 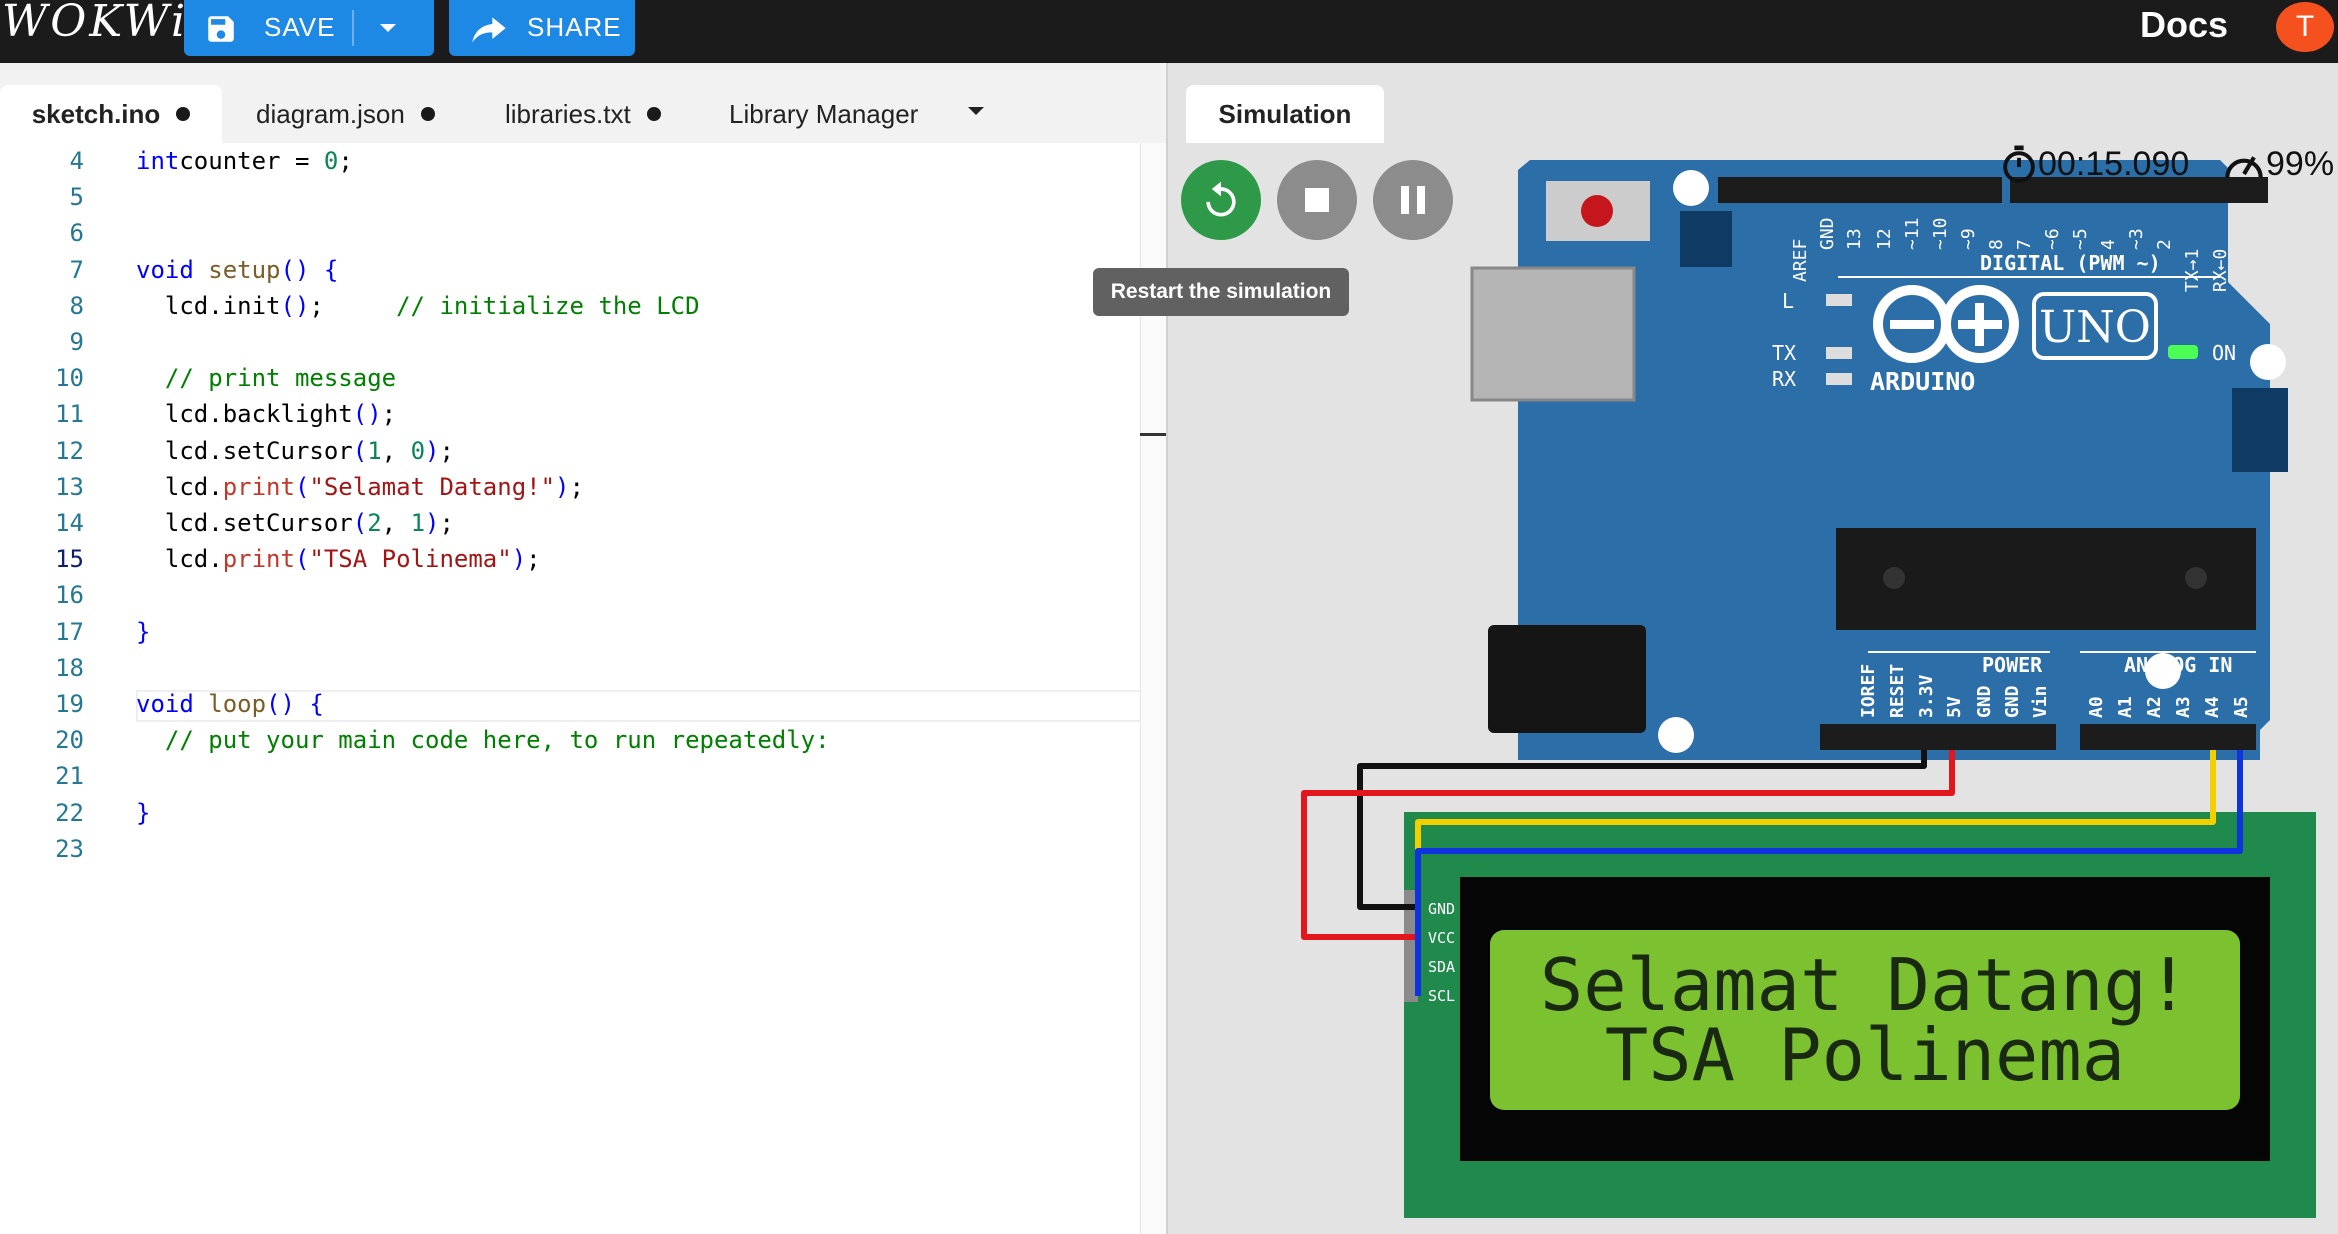 I want to click on code-text: }, so click(x=143, y=631).